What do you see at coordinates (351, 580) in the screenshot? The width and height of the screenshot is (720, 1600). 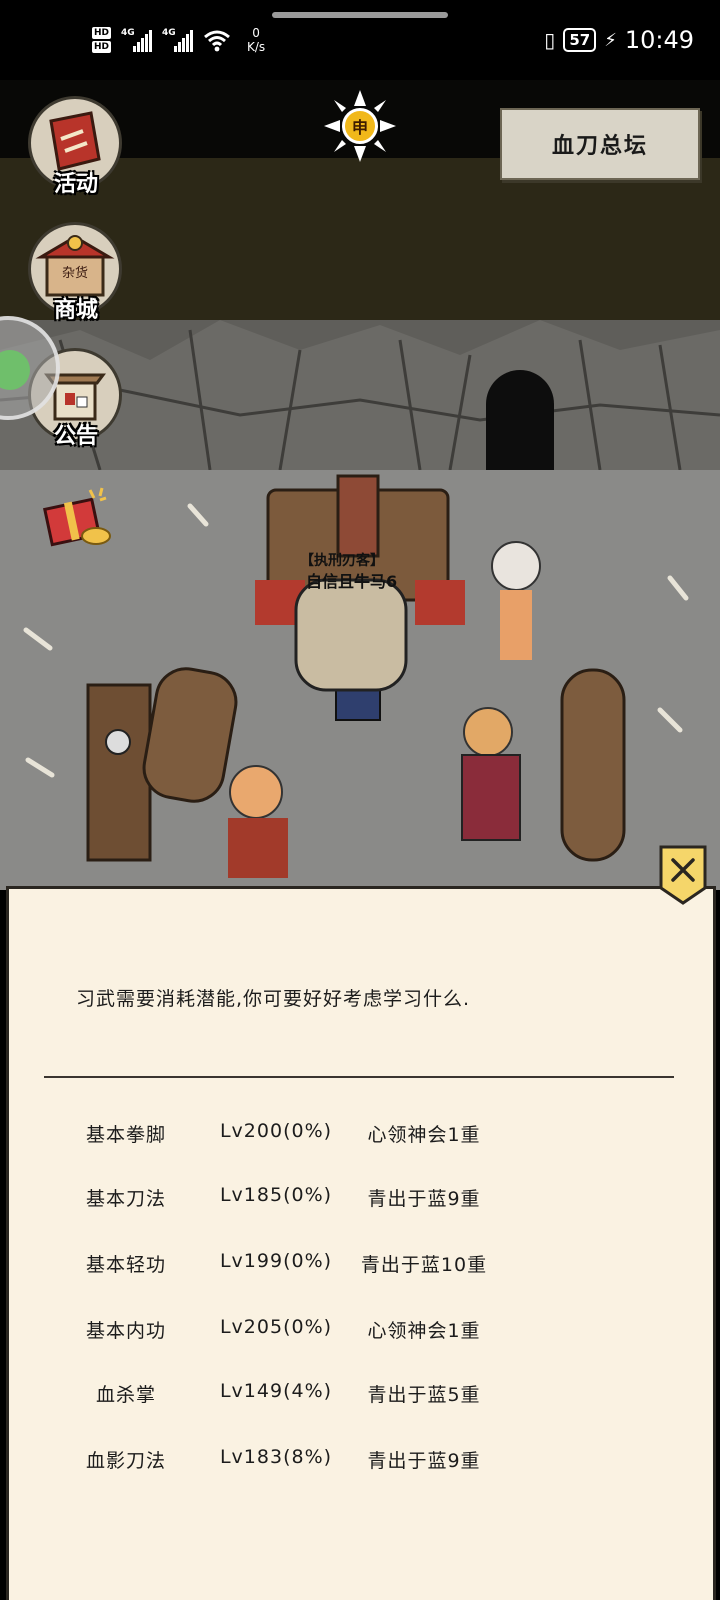 I see `npc-name: 自信且牛马6` at bounding box center [351, 580].